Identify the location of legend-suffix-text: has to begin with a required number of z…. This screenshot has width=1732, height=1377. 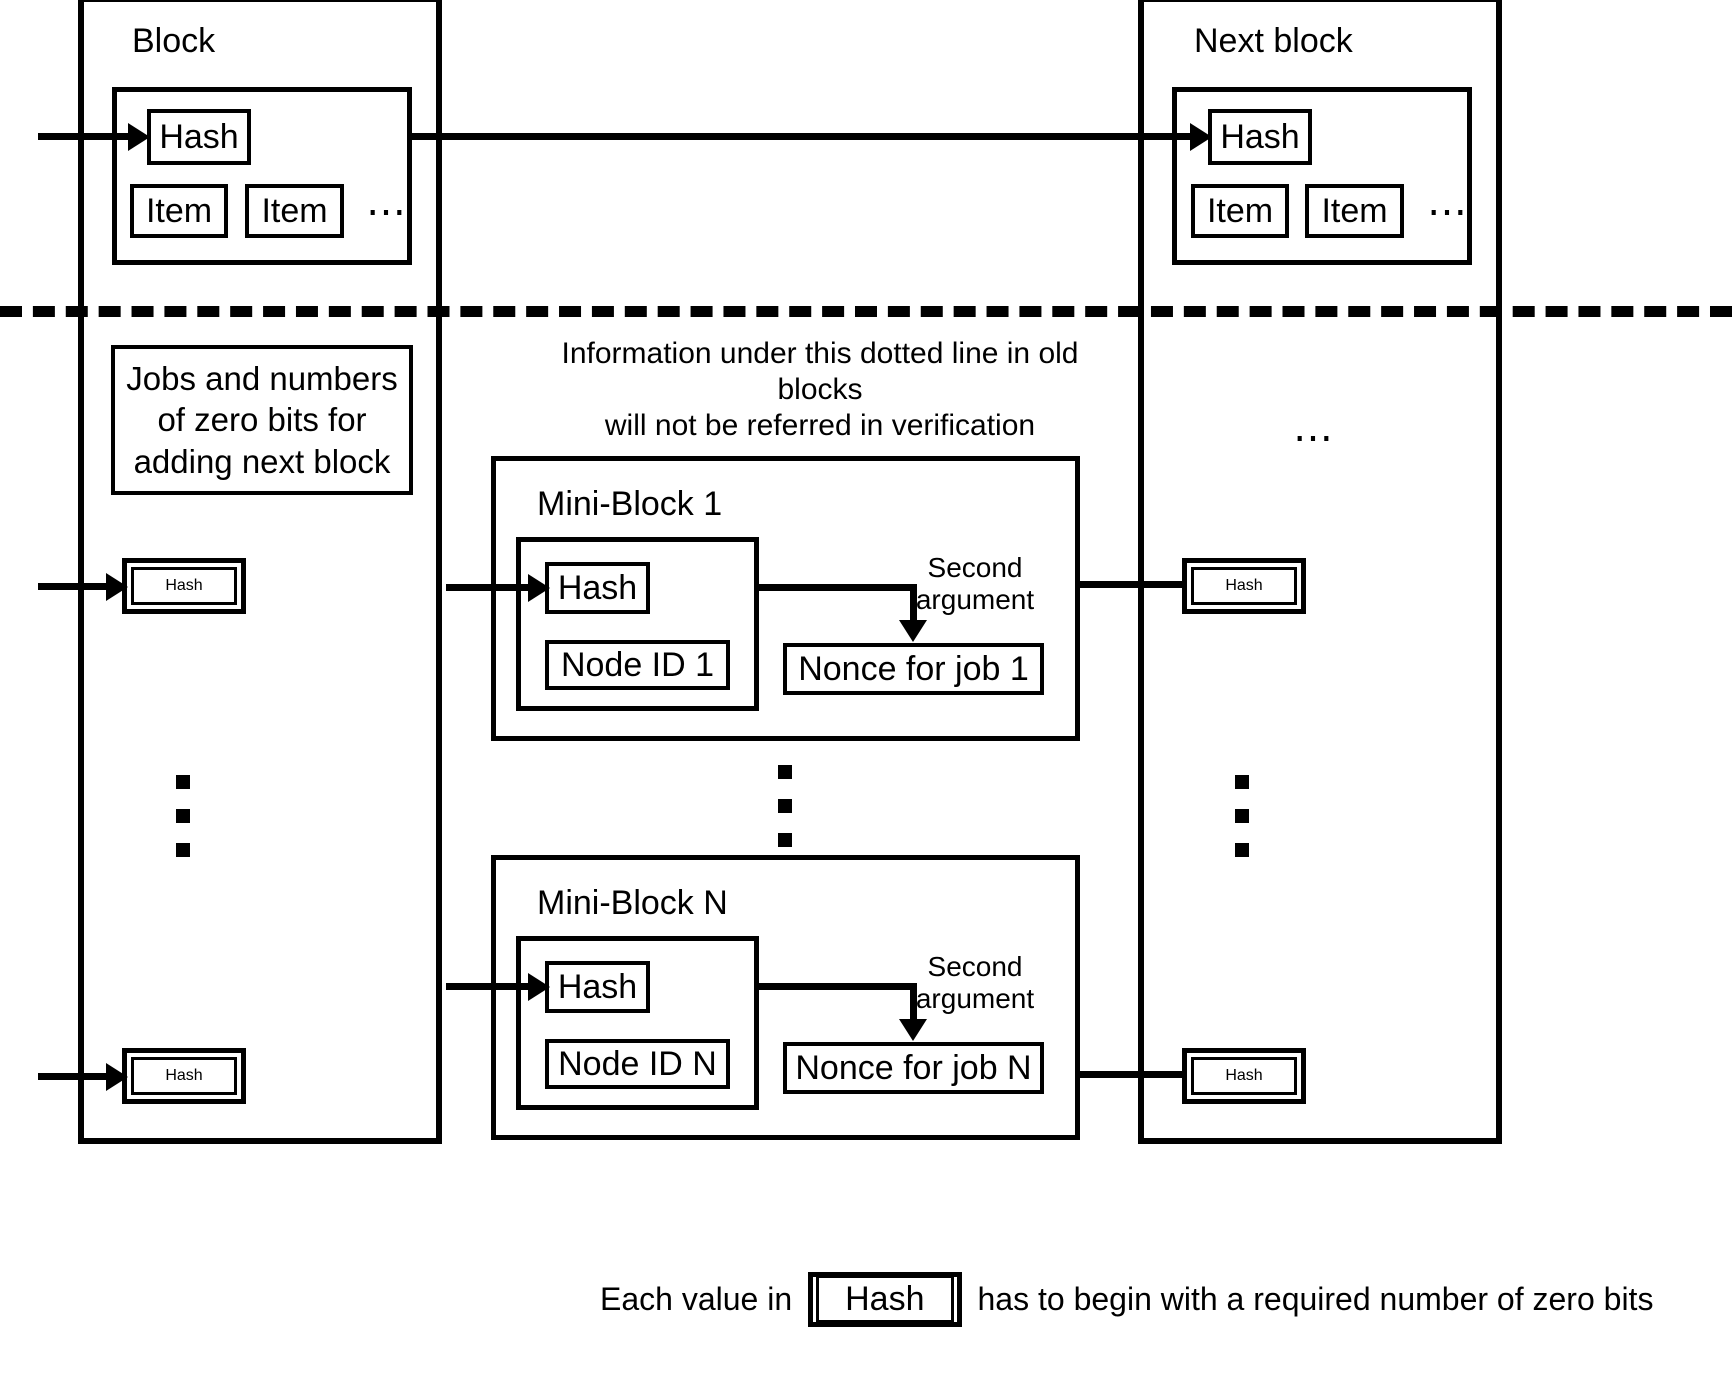
(1315, 1299).